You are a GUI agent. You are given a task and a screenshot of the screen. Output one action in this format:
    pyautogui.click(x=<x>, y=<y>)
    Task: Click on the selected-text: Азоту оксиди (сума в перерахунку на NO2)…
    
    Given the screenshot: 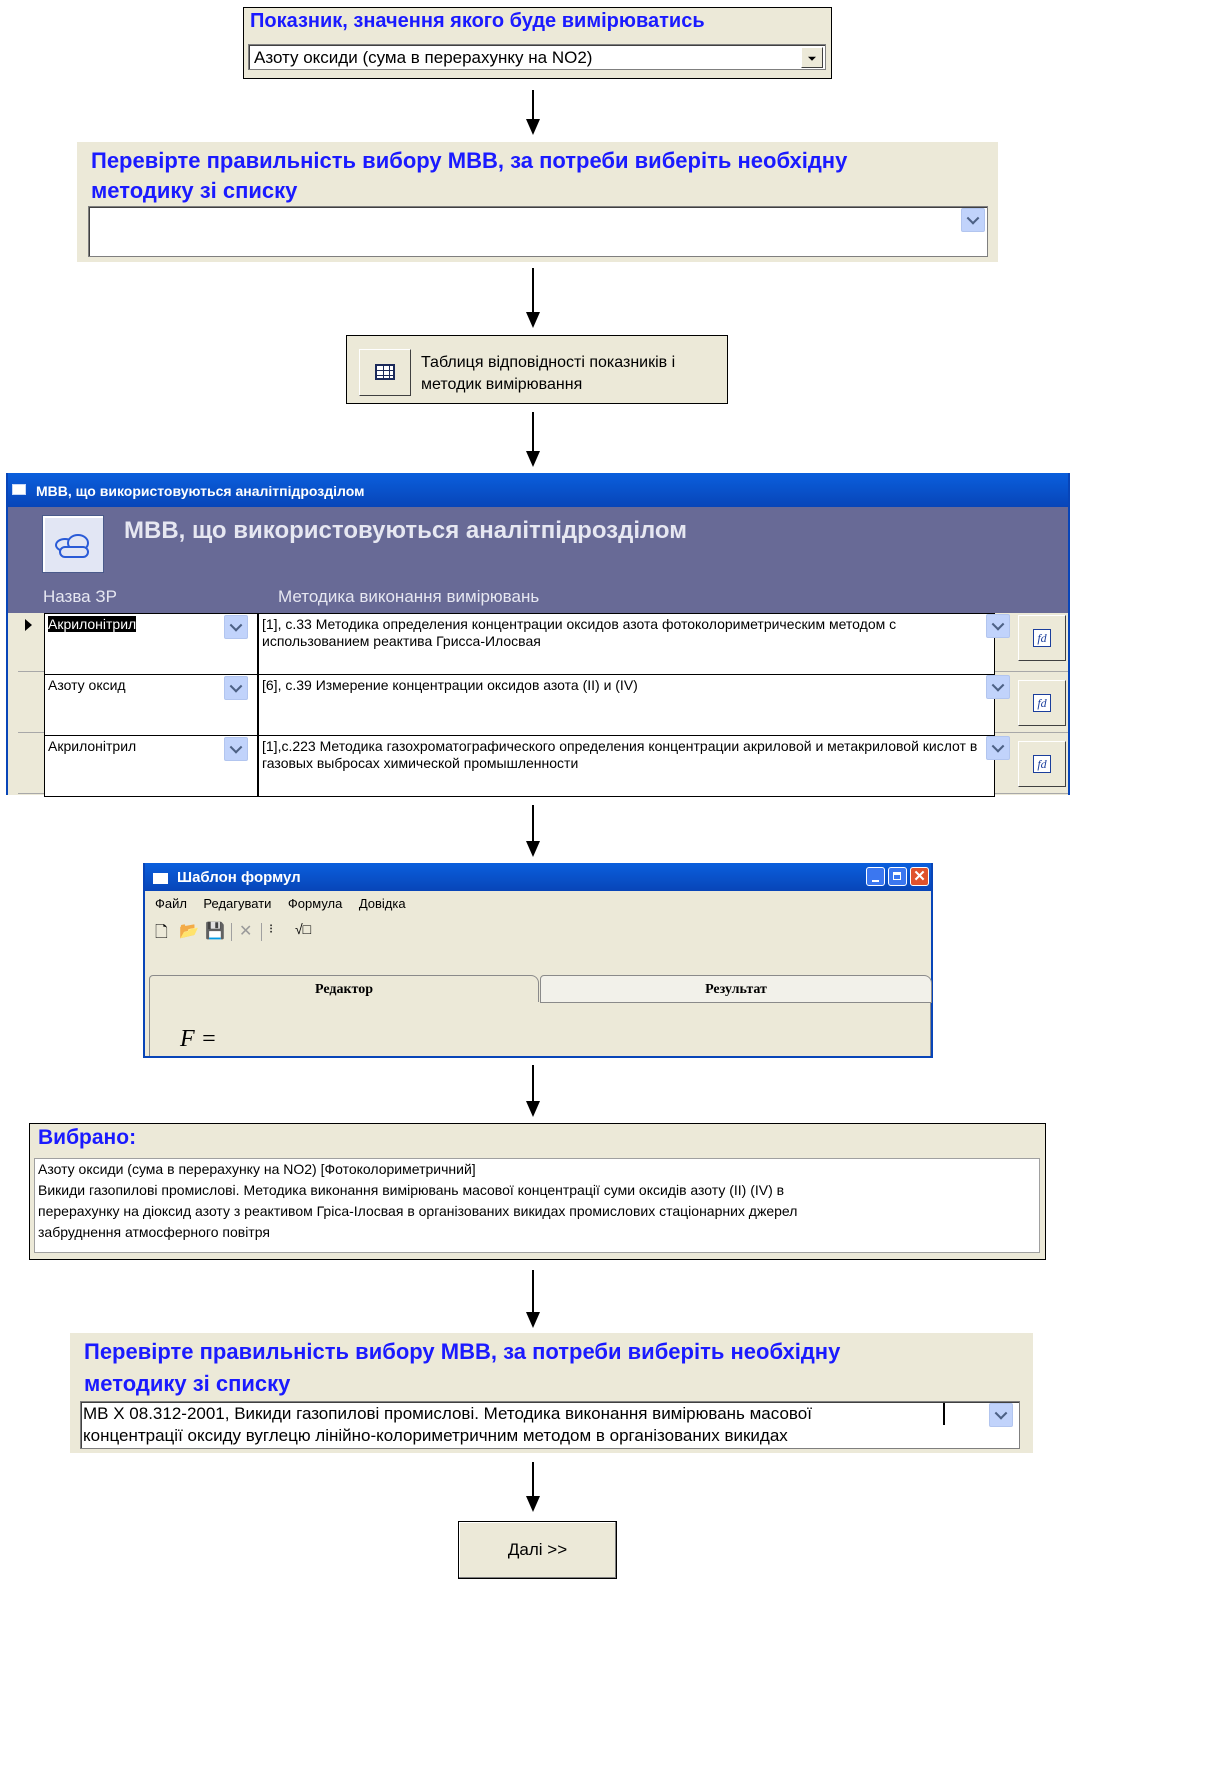 What is the action you would take?
    pyautogui.click(x=537, y=1205)
    